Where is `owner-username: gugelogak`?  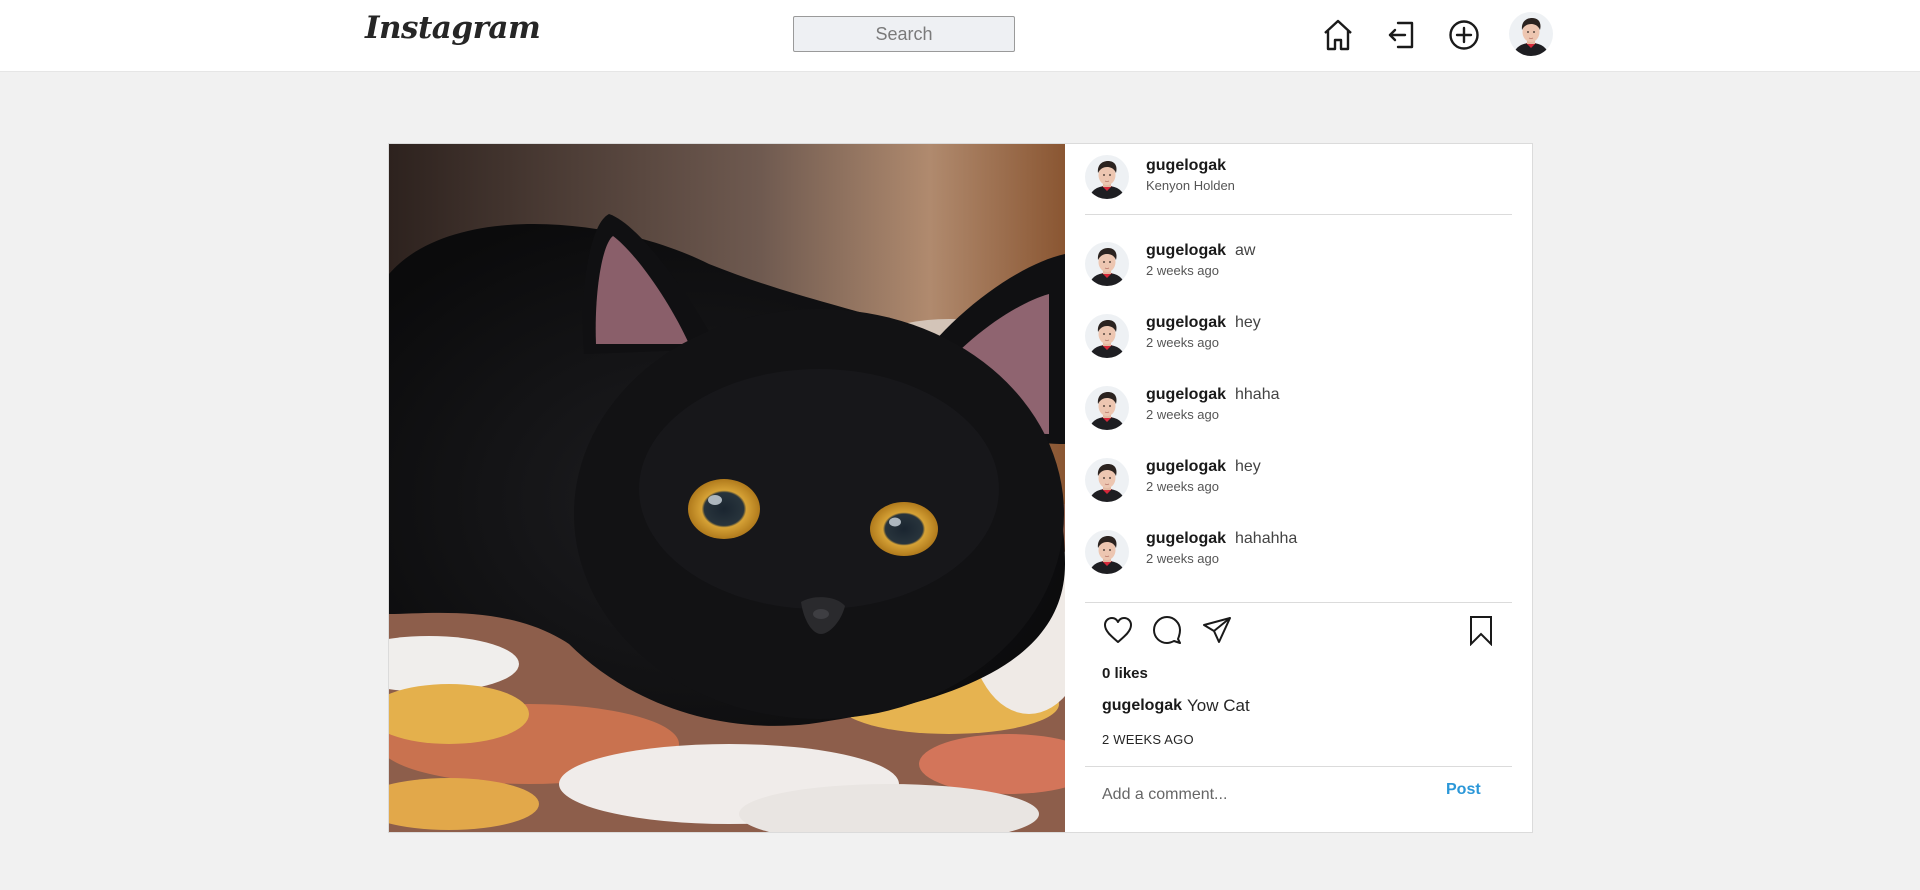
owner-username: gugelogak is located at coordinates (1186, 166).